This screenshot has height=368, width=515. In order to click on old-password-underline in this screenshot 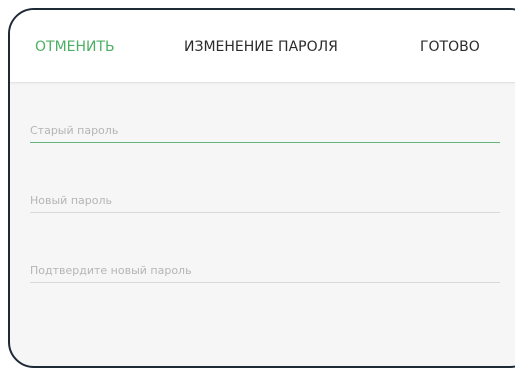, I will do `click(265, 142)`.